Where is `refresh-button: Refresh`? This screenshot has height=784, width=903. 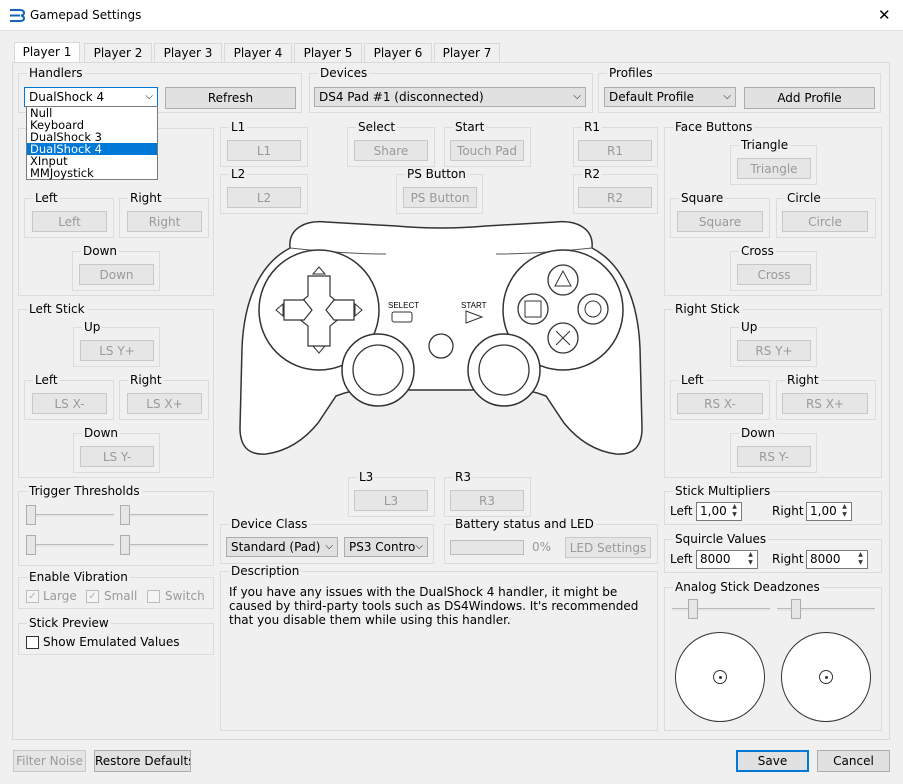
refresh-button: Refresh is located at coordinates (230, 98).